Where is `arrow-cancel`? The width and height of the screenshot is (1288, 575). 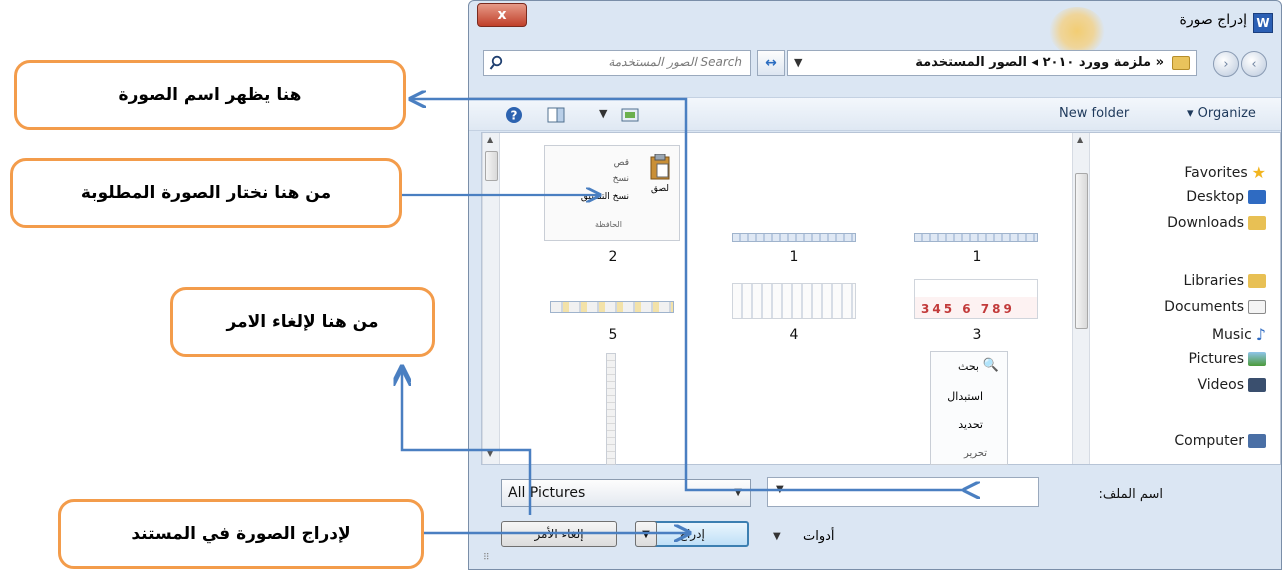 arrow-cancel is located at coordinates (467, 440).